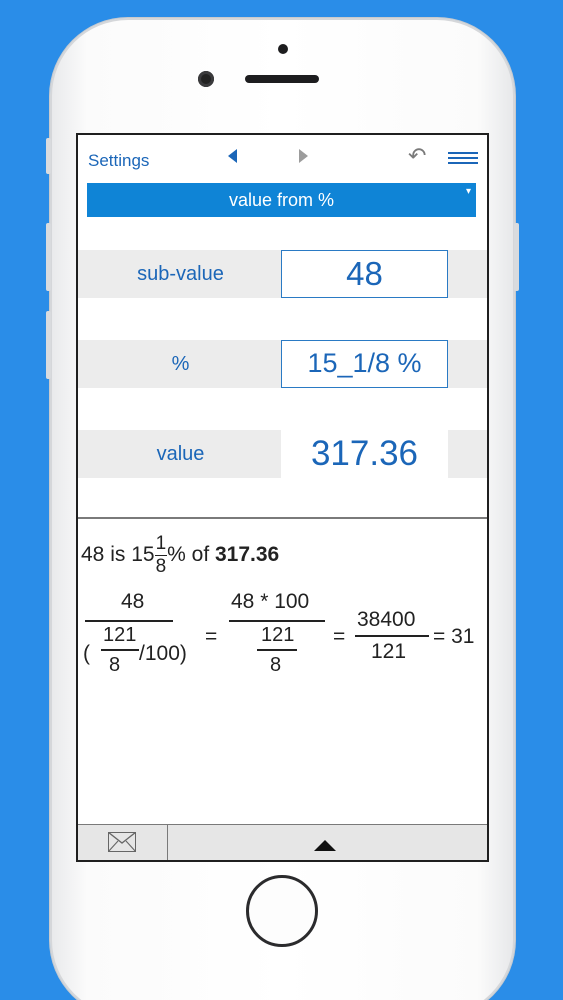 Image resolution: width=563 pixels, height=1000 pixels. I want to click on front-camera, so click(206, 79).